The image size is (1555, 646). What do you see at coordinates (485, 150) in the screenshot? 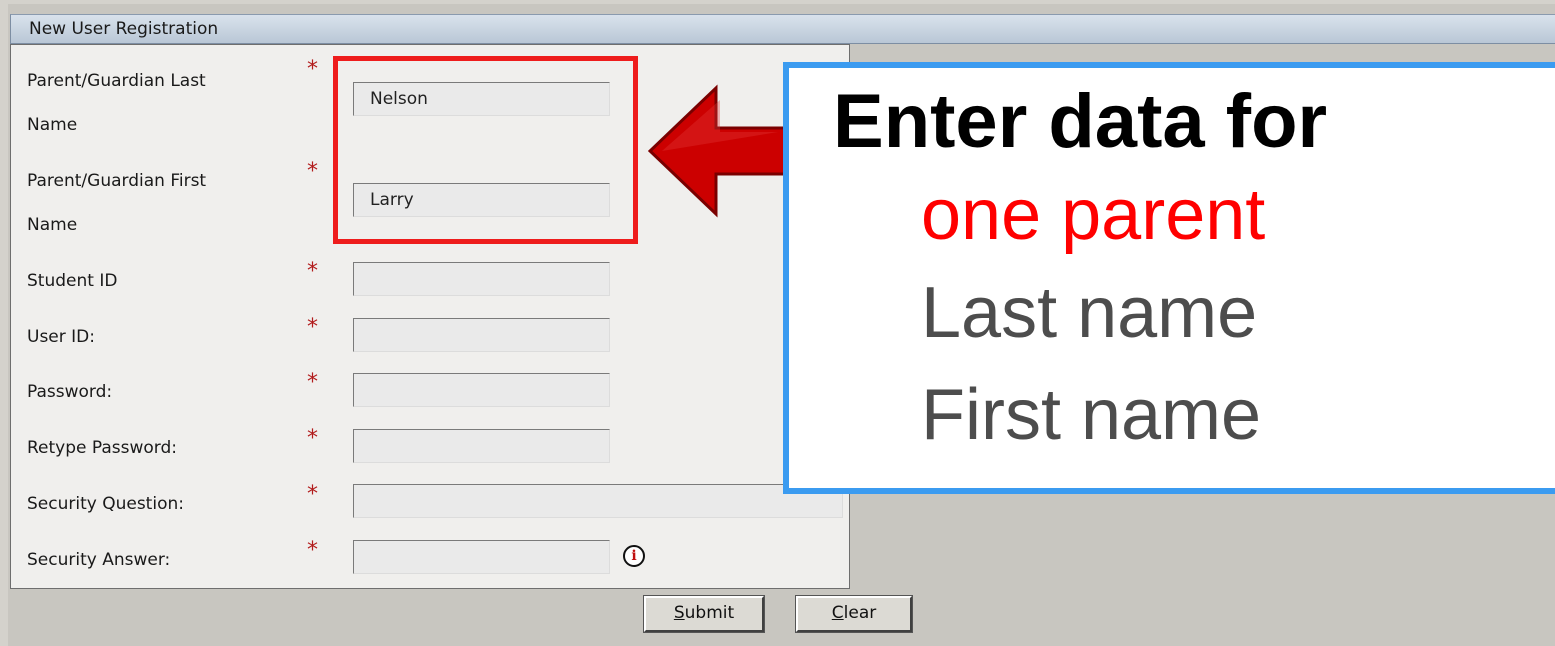
I see `highlight-box` at bounding box center [485, 150].